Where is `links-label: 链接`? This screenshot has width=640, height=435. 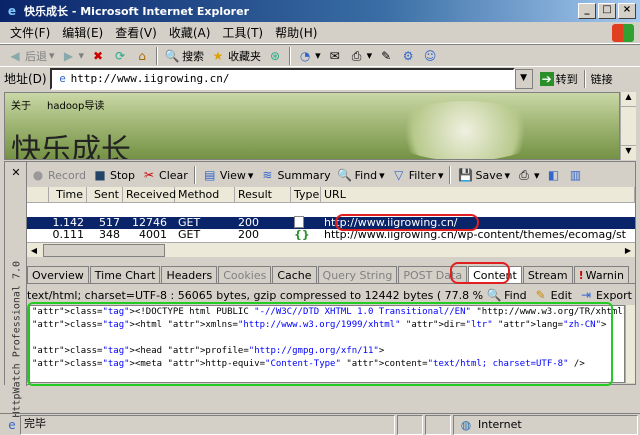
links-label: 链接 is located at coordinates (602, 79).